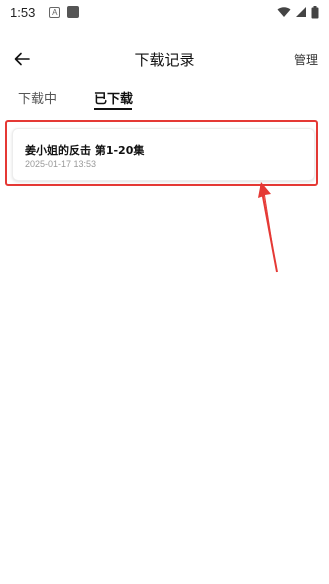 The width and height of the screenshot is (329, 584). I want to click on app-header: 下载记录 管理, so click(164, 59).